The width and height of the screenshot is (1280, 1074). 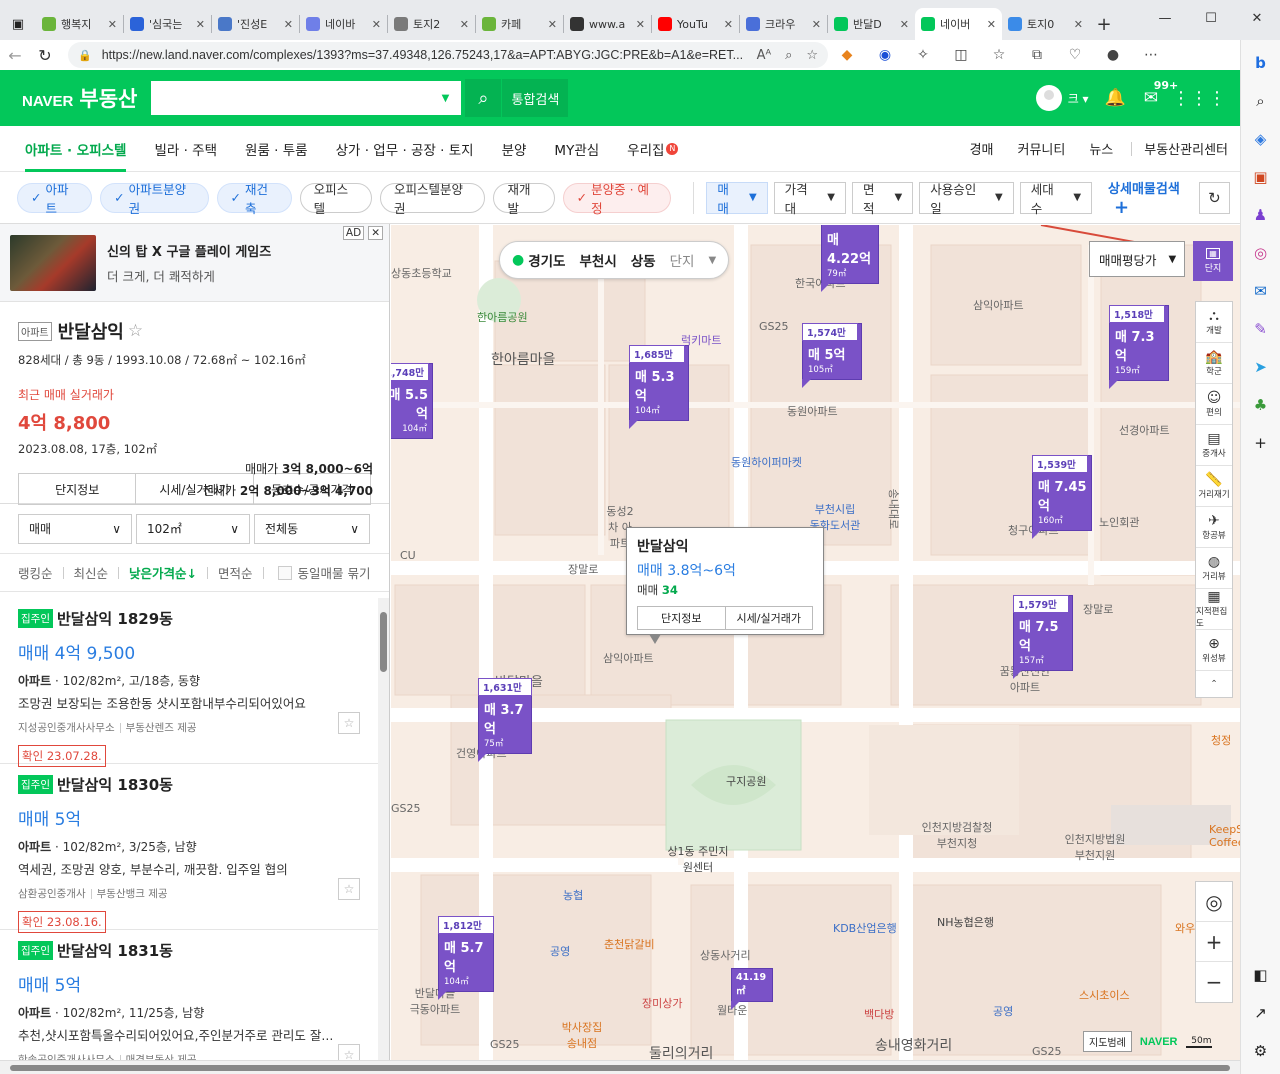 What do you see at coordinates (483, 98) in the screenshot?
I see `search-button: ⌕` at bounding box center [483, 98].